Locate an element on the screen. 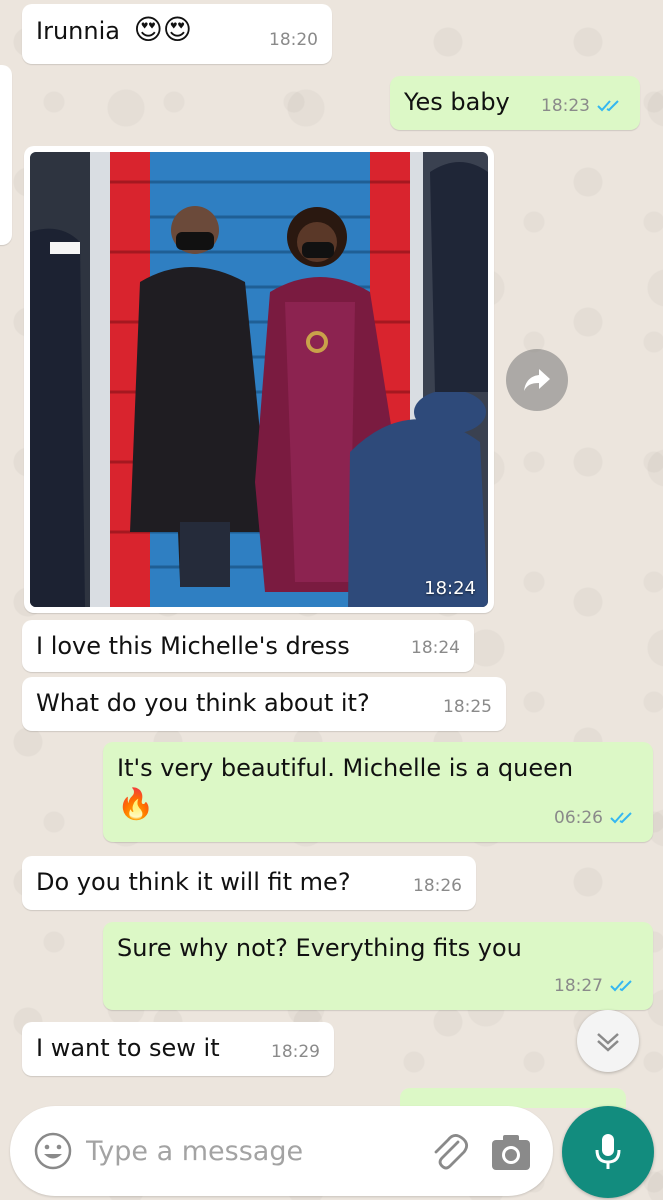  emoji-heart-eyes: 😍😍 is located at coordinates (162, 29).